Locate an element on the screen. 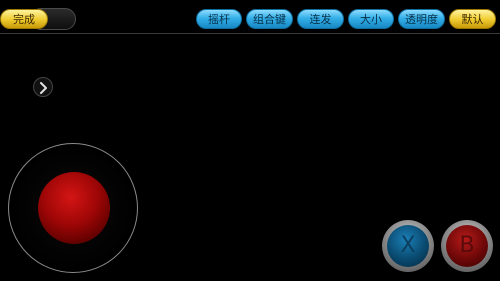  joystick-knob is located at coordinates (74, 208).